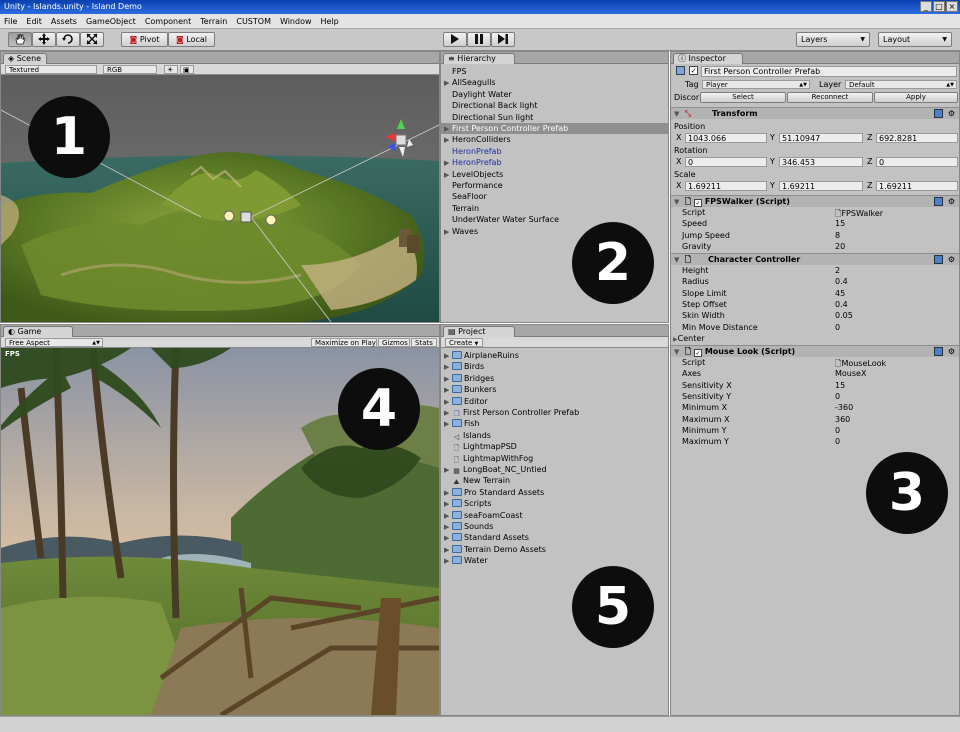  Describe the element at coordinates (554, 469) in the screenshot. I see `project-item: ▶ ▦ LongBoat_NC_Untied` at that location.